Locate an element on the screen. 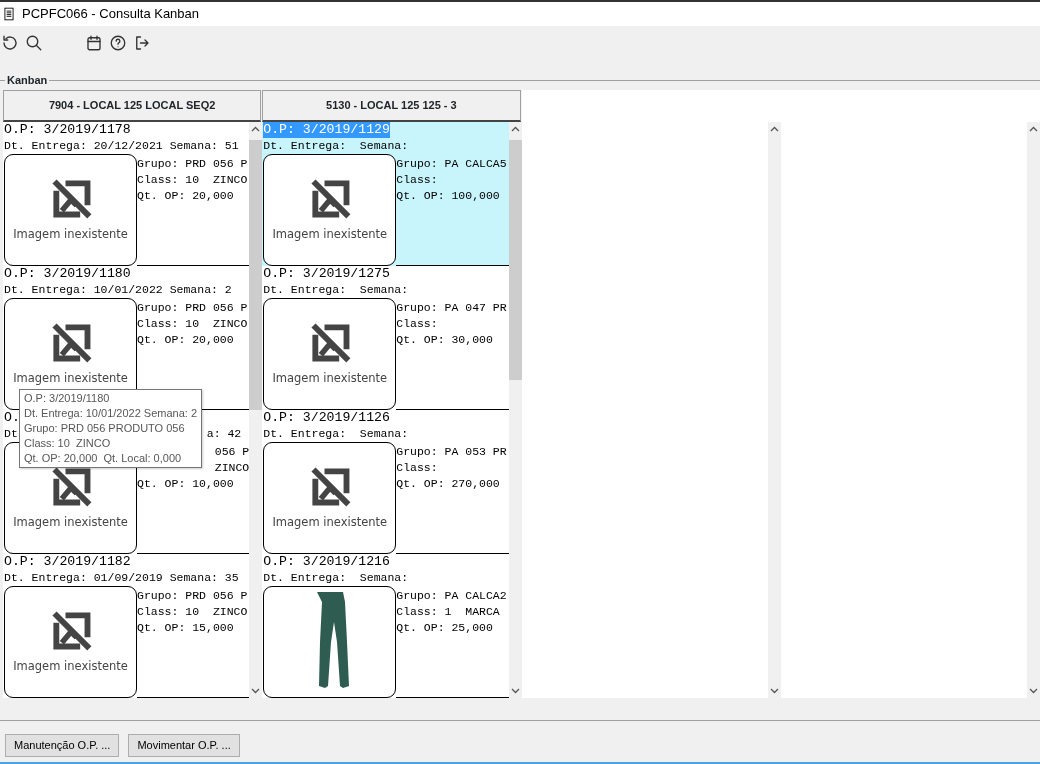 The width and height of the screenshot is (1040, 764). tooltip-line: Dt. Entrega: 10/01/2022 Semana: 2 is located at coordinates (111, 413).